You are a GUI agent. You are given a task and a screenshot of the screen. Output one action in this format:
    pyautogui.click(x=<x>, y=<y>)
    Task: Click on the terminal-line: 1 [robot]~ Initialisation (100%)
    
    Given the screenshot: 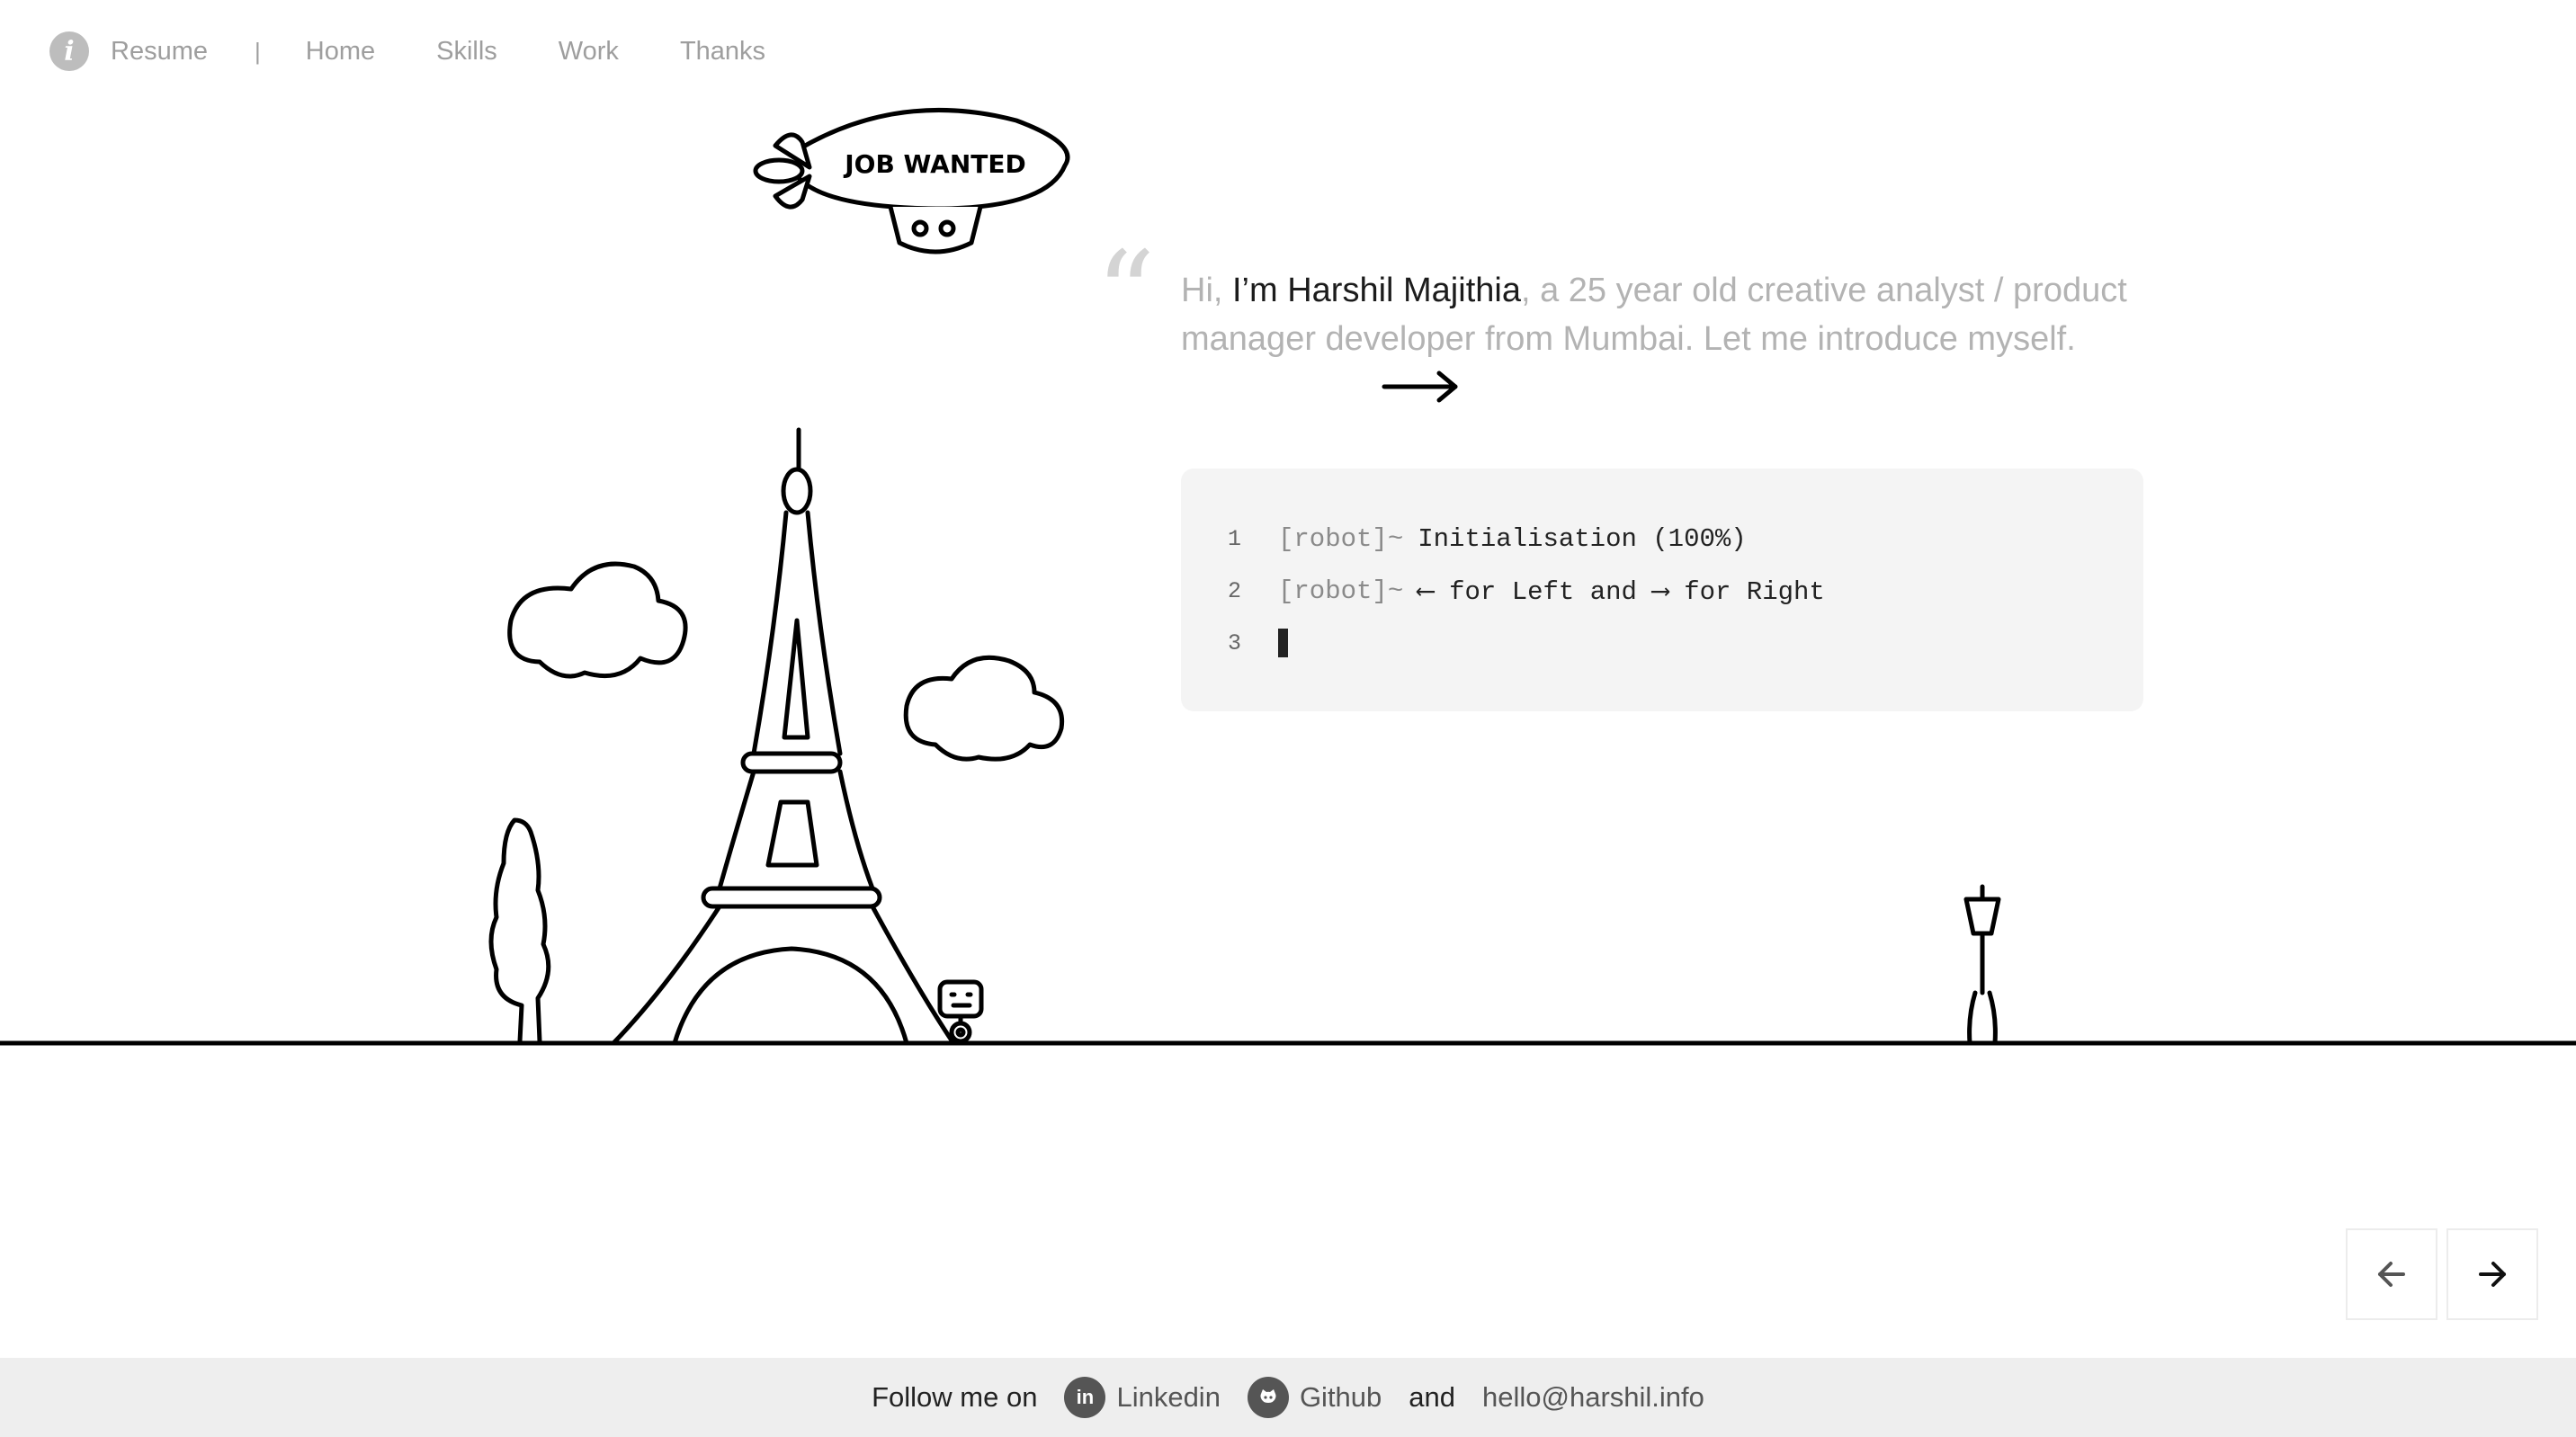 What is the action you would take?
    pyautogui.click(x=1487, y=539)
    